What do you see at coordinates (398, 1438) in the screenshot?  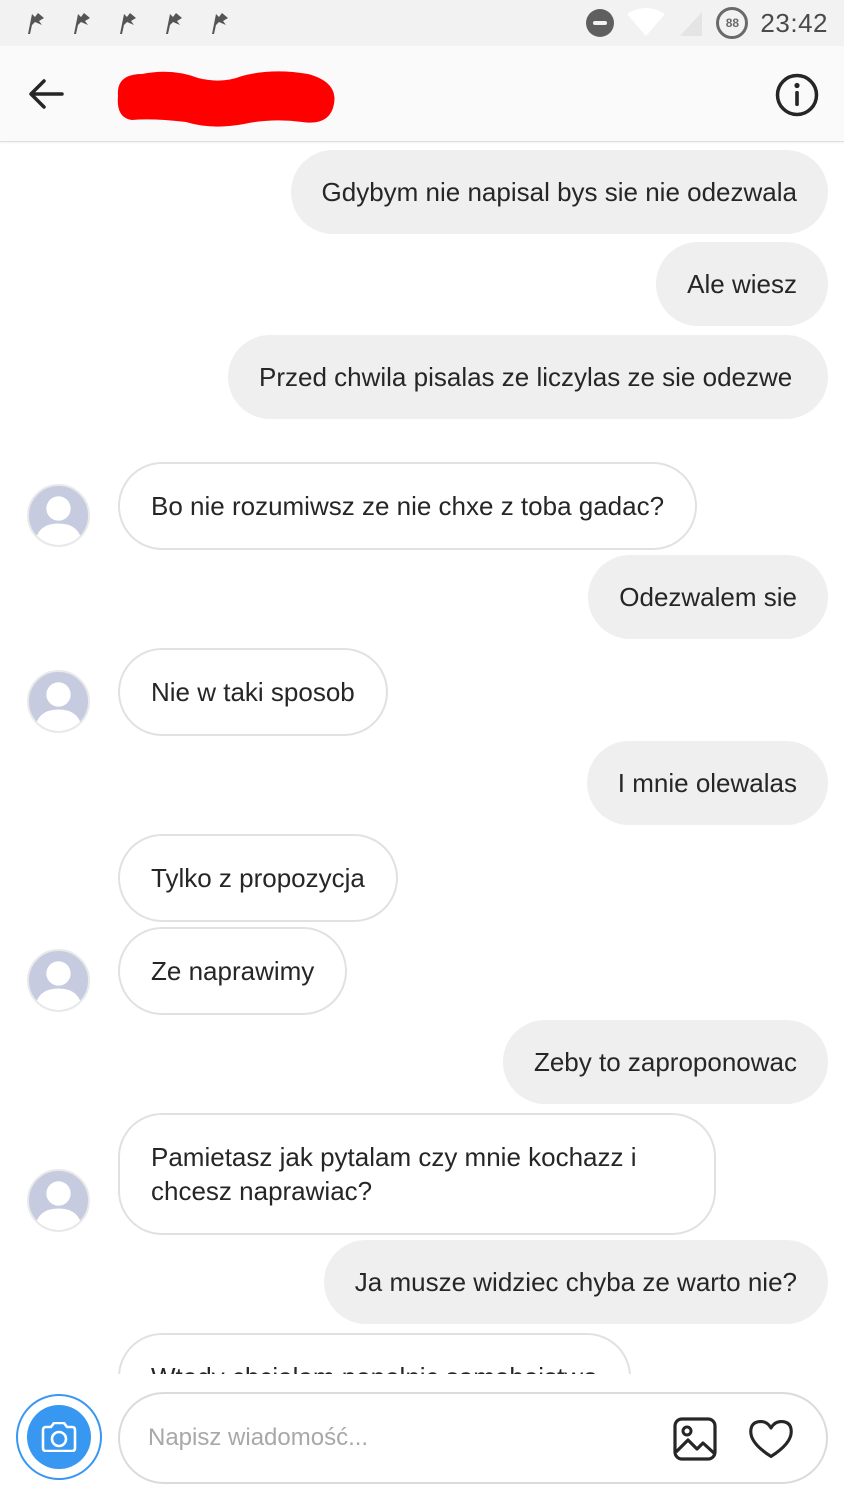 I see `message-input` at bounding box center [398, 1438].